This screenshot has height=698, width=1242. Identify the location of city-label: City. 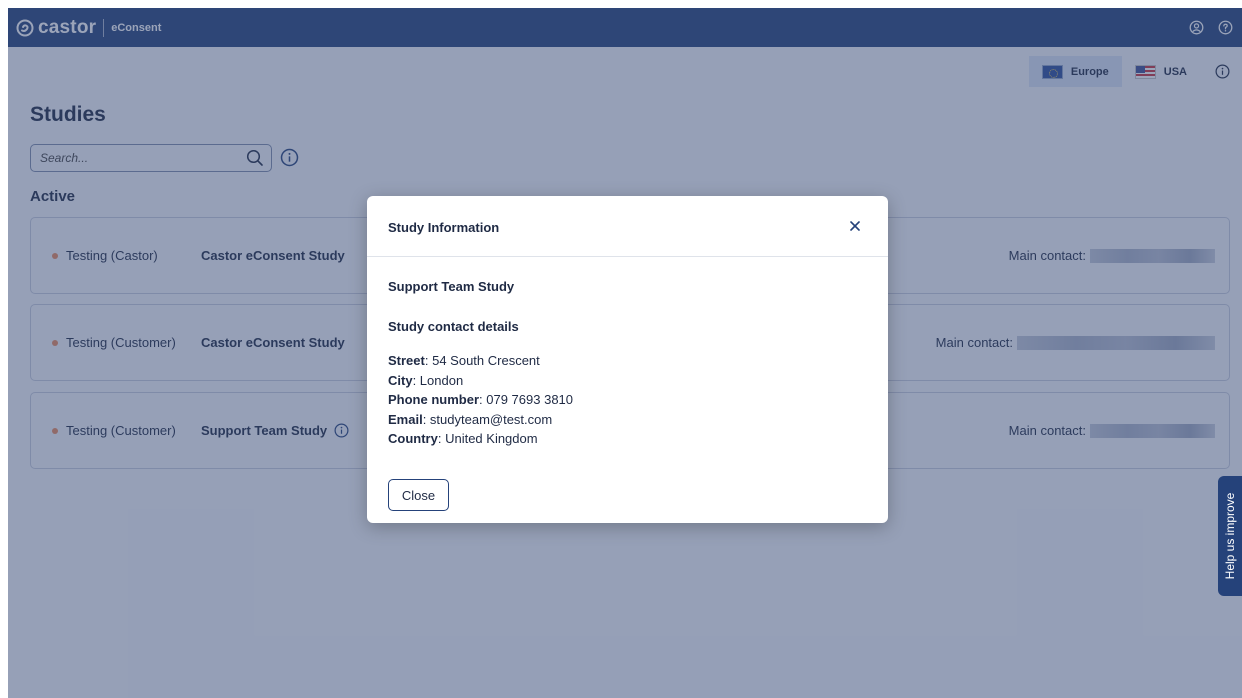
(400, 380).